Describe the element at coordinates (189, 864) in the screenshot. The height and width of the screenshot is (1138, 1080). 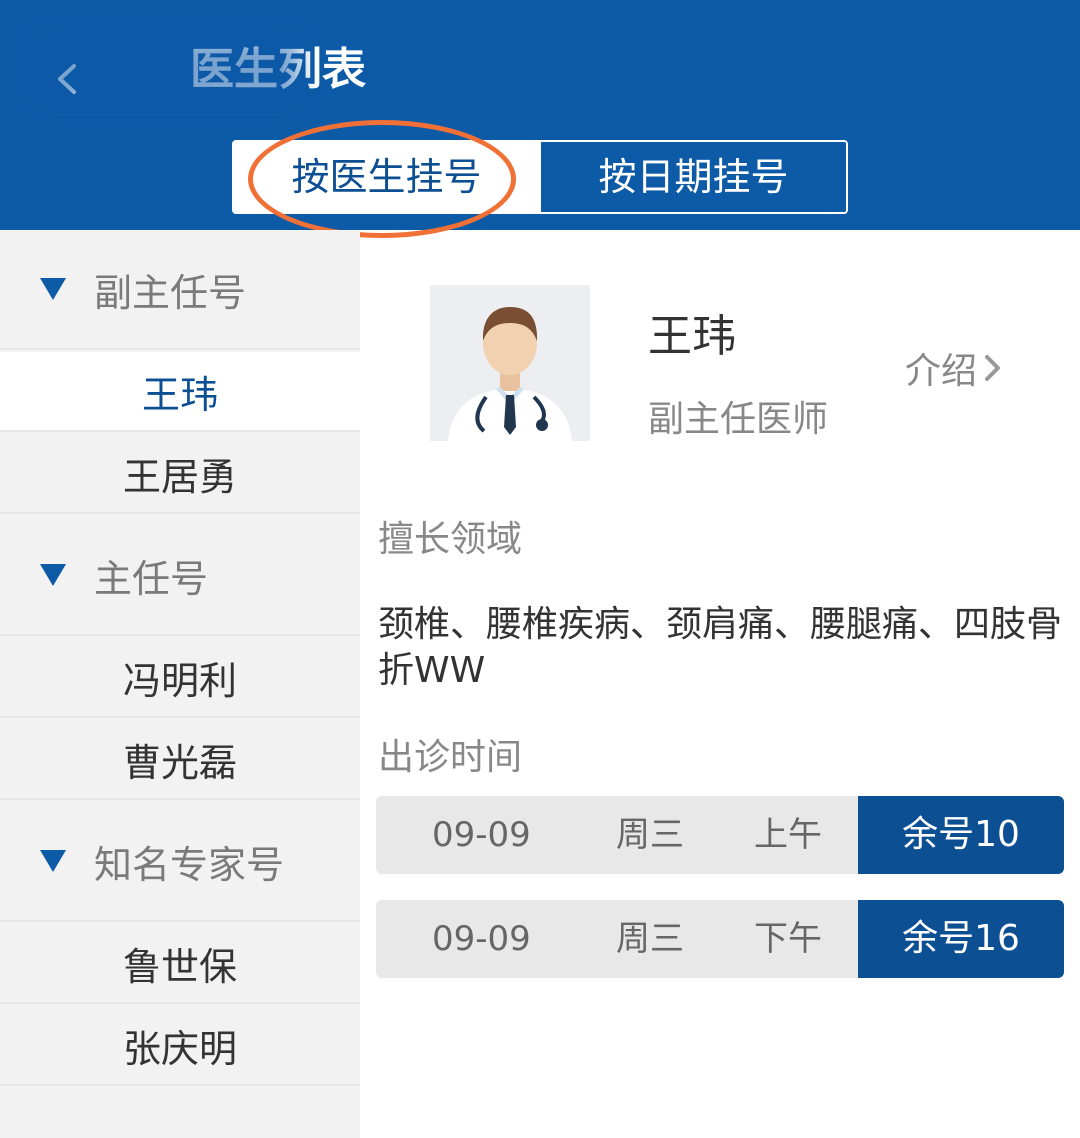
I see `group-label: 知名专家号` at that location.